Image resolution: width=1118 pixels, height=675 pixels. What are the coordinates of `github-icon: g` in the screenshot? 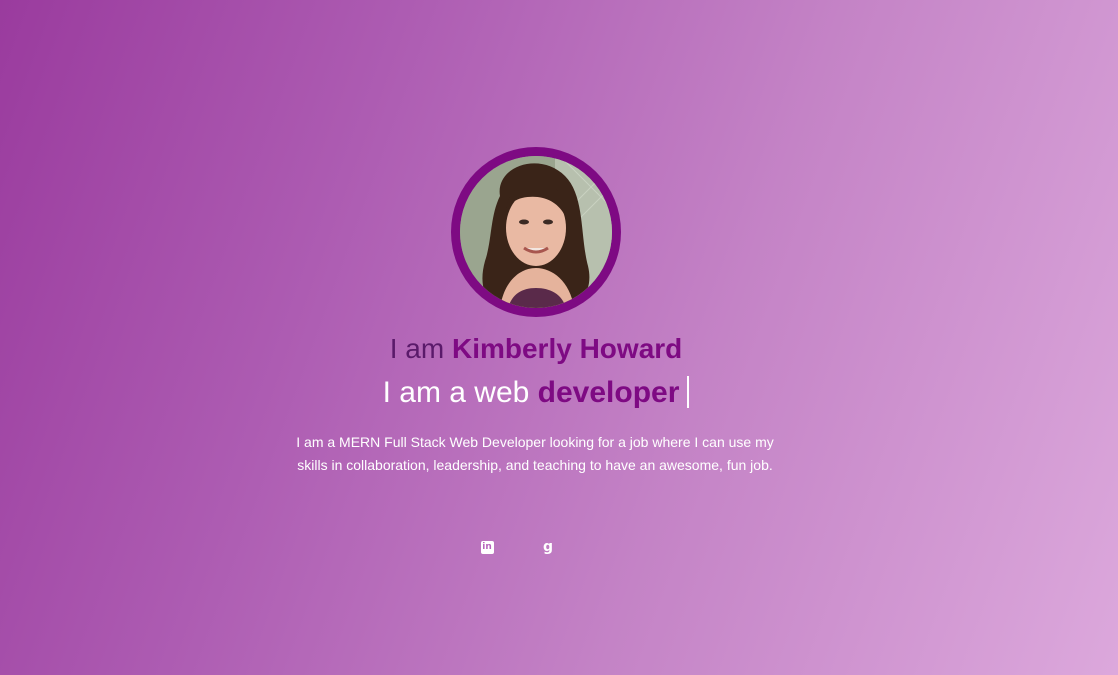 It's located at (548, 547).